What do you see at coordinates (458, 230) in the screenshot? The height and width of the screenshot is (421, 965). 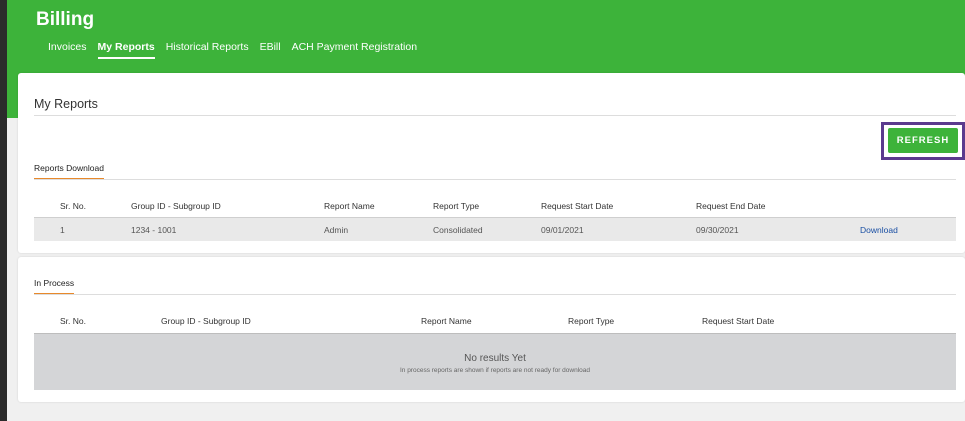 I see `cell-report-type: Consolidated` at bounding box center [458, 230].